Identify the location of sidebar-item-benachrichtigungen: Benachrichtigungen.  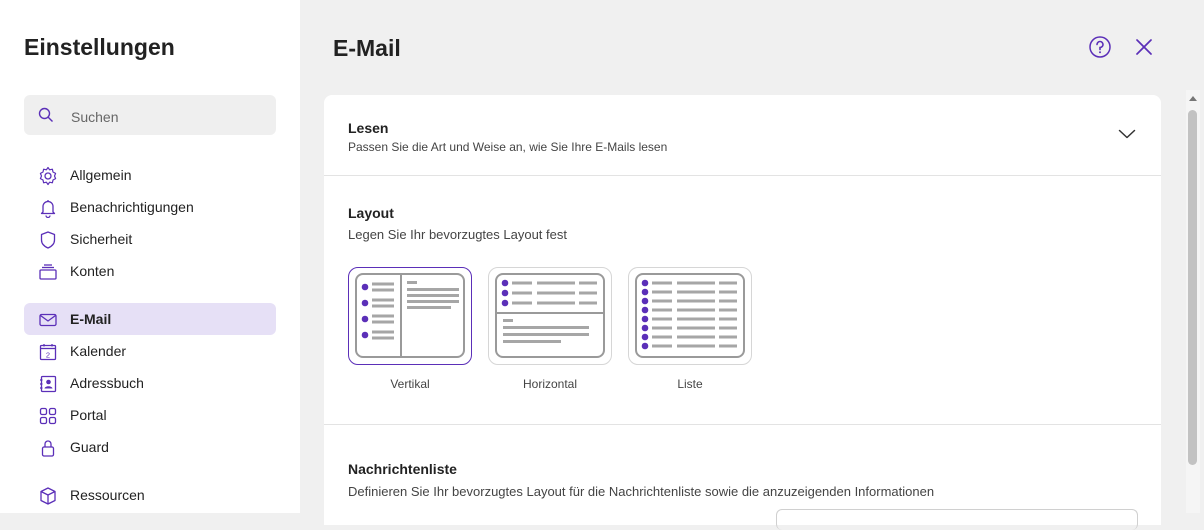
(150, 207).